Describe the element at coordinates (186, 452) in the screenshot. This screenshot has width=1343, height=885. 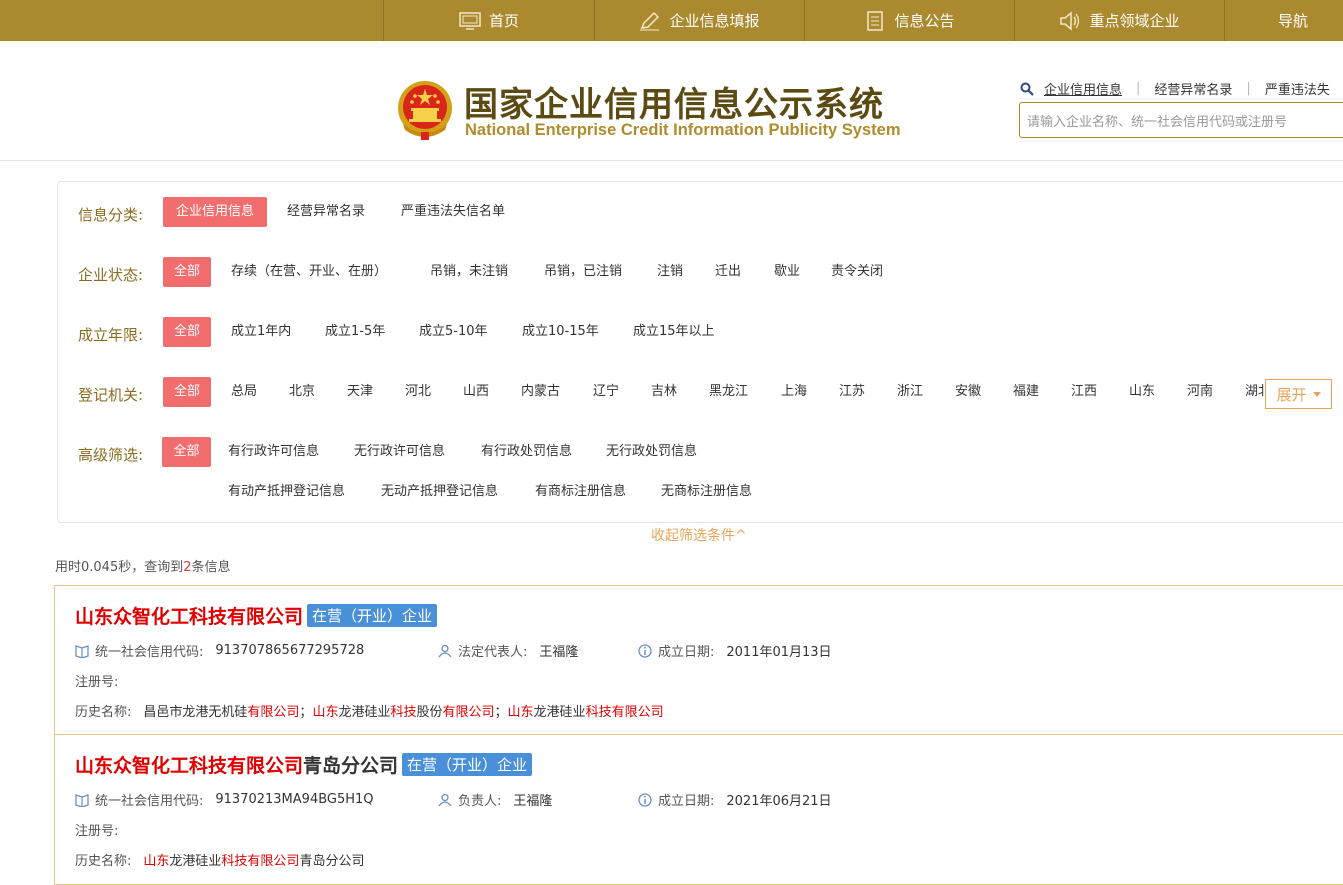
I see `advanced-option-all: 全部` at that location.